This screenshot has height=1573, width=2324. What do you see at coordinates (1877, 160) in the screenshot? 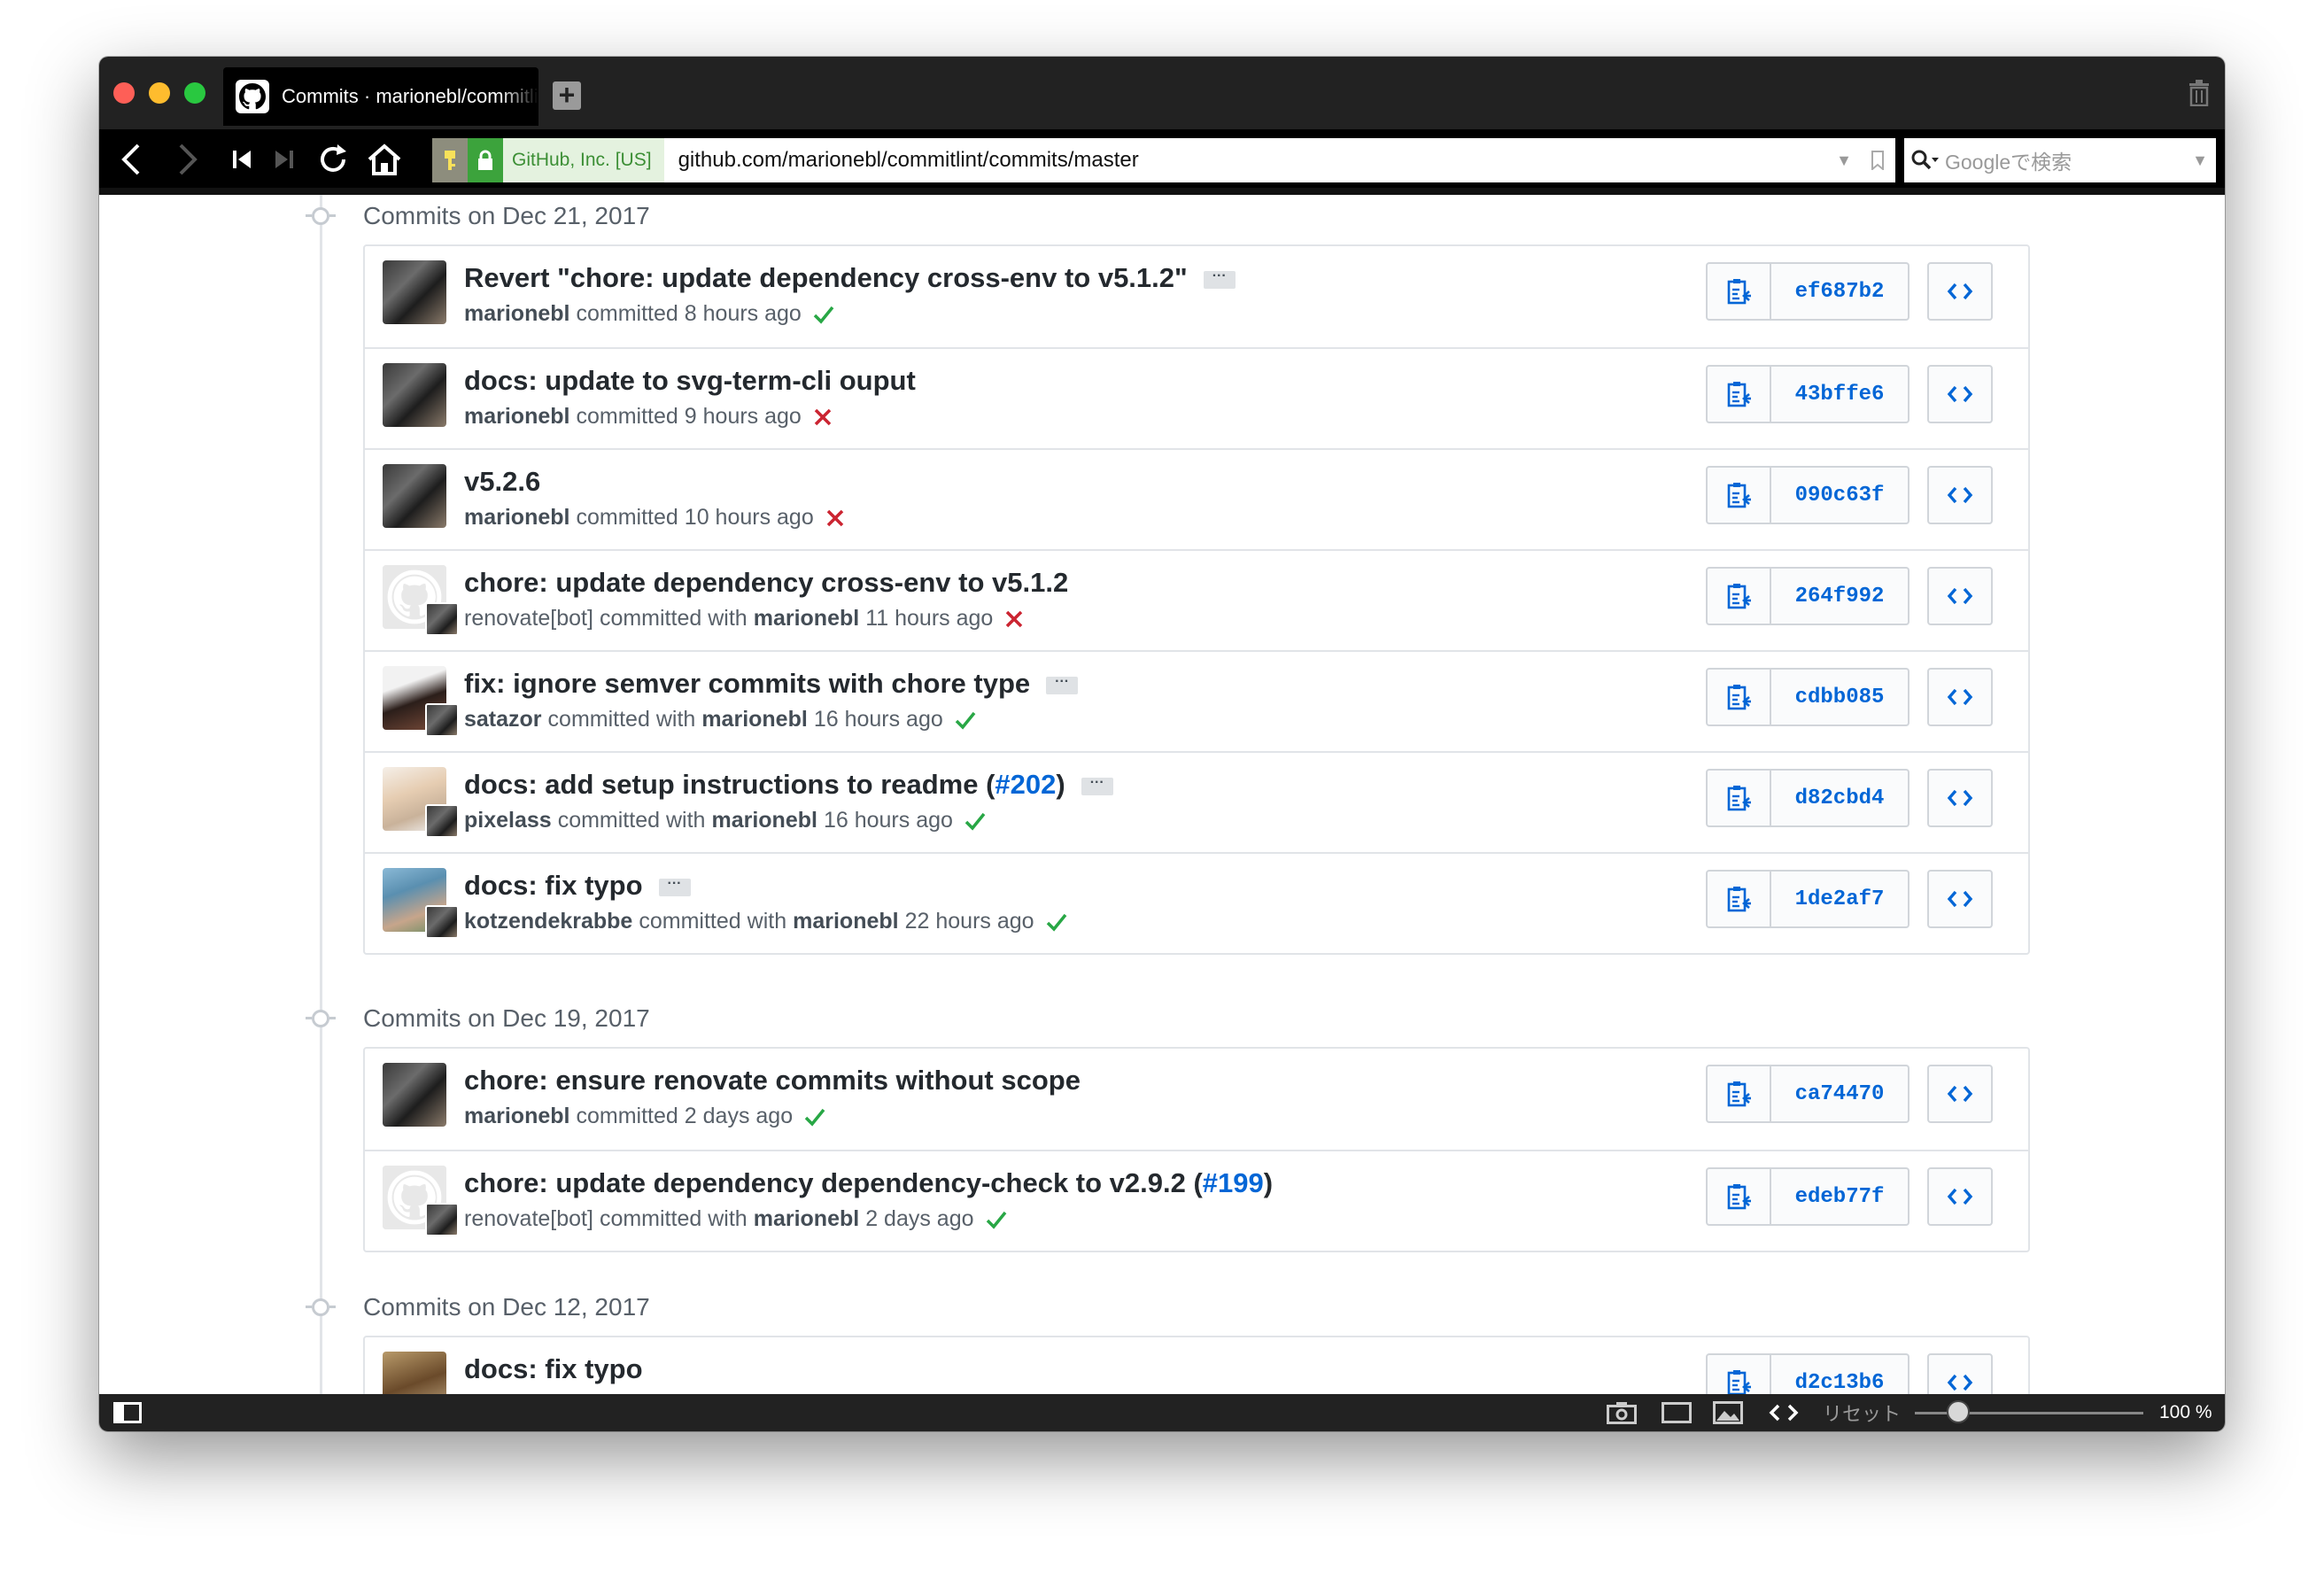
I see `bookmark-icon` at bounding box center [1877, 160].